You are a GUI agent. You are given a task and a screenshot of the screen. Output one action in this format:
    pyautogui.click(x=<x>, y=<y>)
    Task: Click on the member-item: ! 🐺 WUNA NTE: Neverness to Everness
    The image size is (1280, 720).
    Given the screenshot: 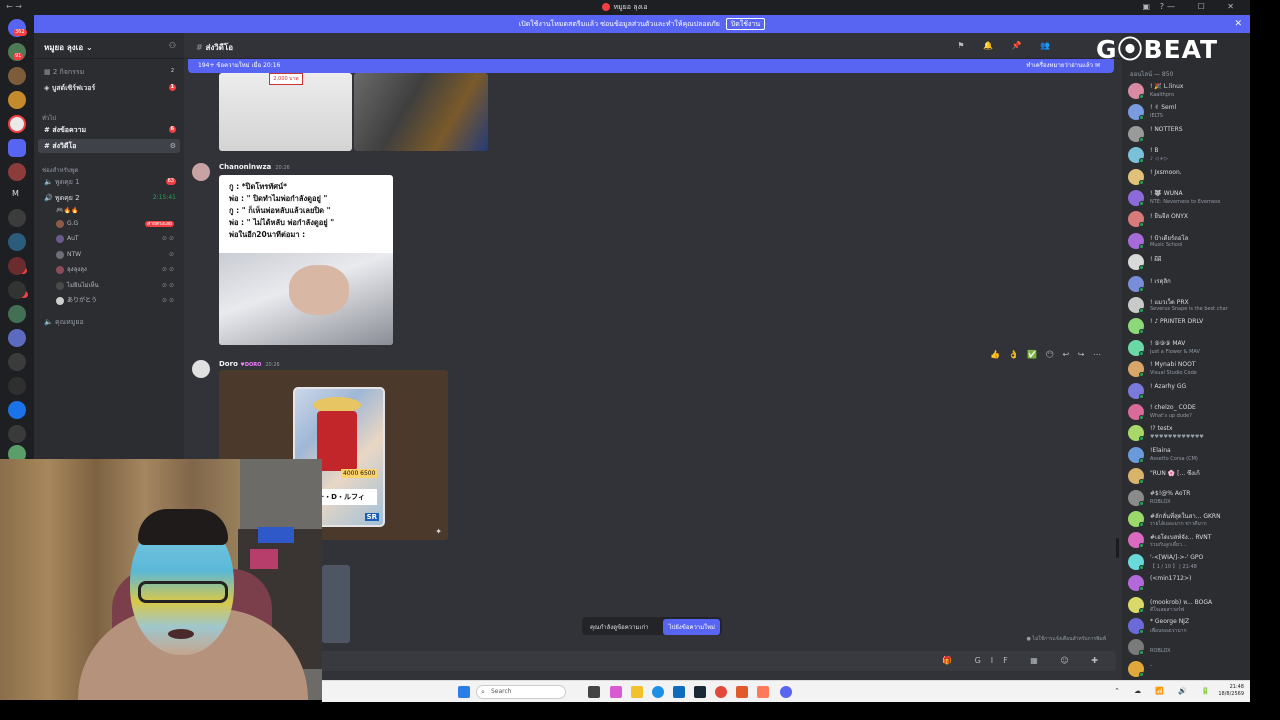 What is the action you would take?
    pyautogui.click(x=1186, y=198)
    